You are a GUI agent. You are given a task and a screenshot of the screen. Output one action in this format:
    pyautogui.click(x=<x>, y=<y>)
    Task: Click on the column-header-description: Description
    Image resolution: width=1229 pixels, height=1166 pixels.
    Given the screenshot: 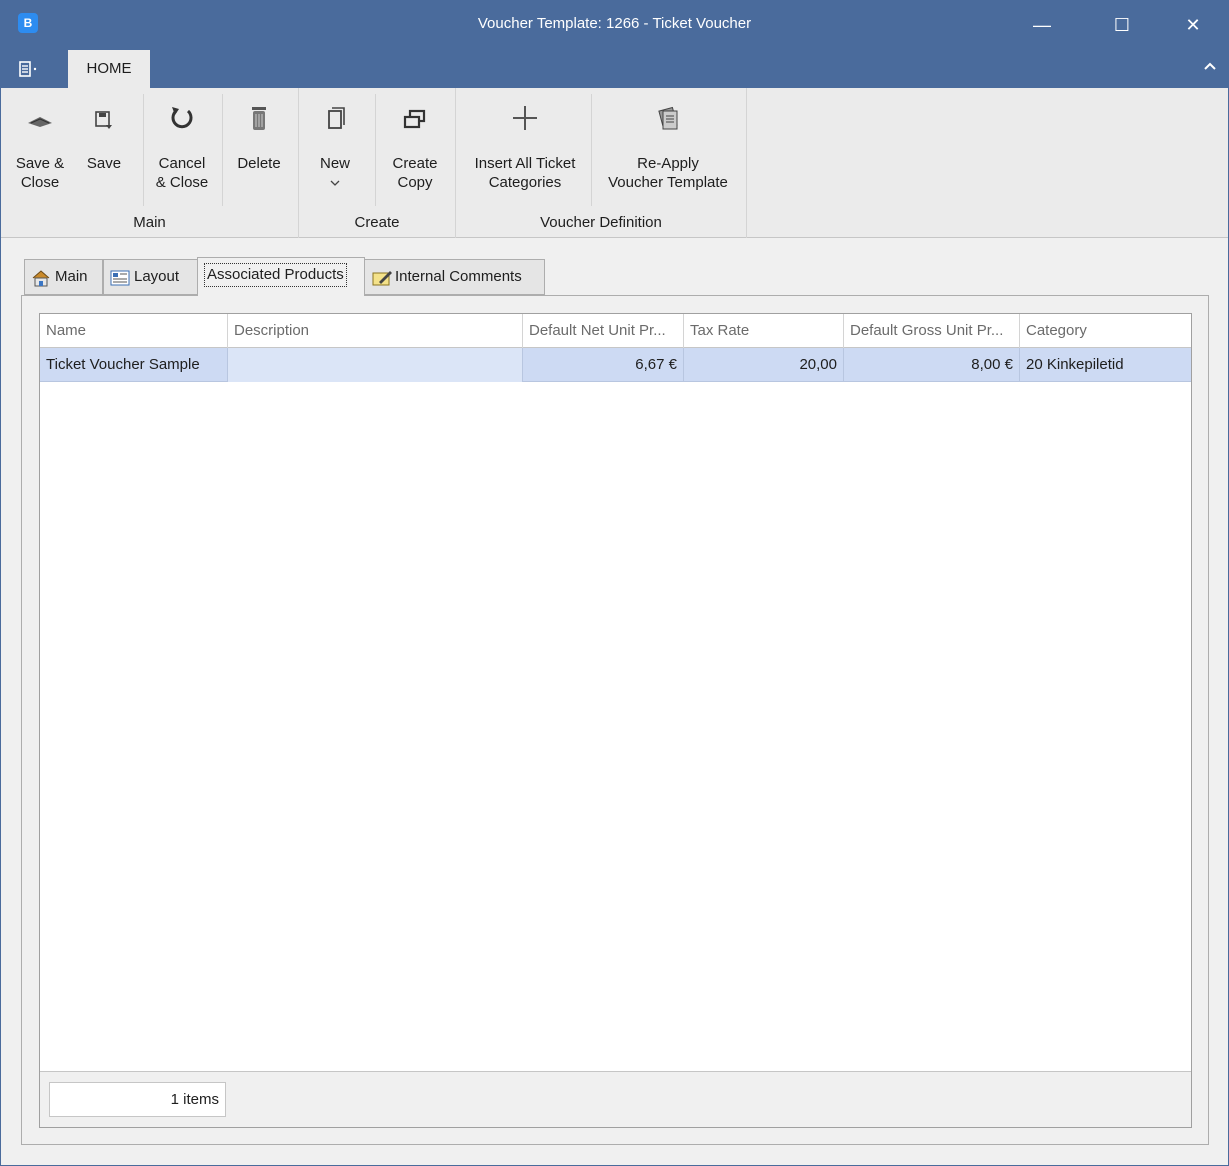 What is the action you would take?
    pyautogui.click(x=375, y=331)
    